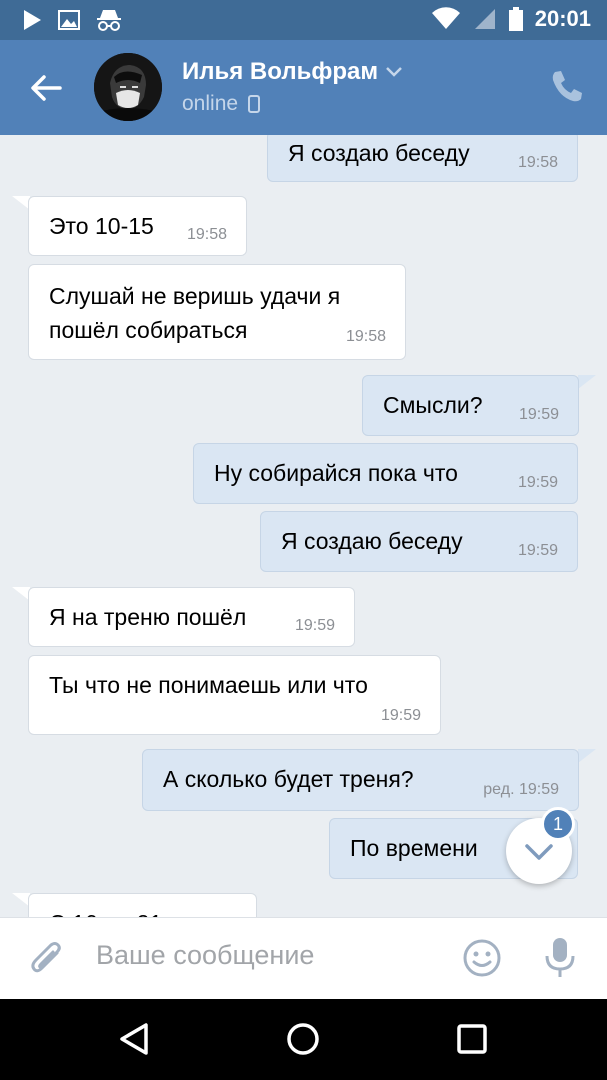 Image resolution: width=607 pixels, height=1080 pixels. Describe the element at coordinates (46, 88) in the screenshot. I see `back-arrow-icon` at that location.